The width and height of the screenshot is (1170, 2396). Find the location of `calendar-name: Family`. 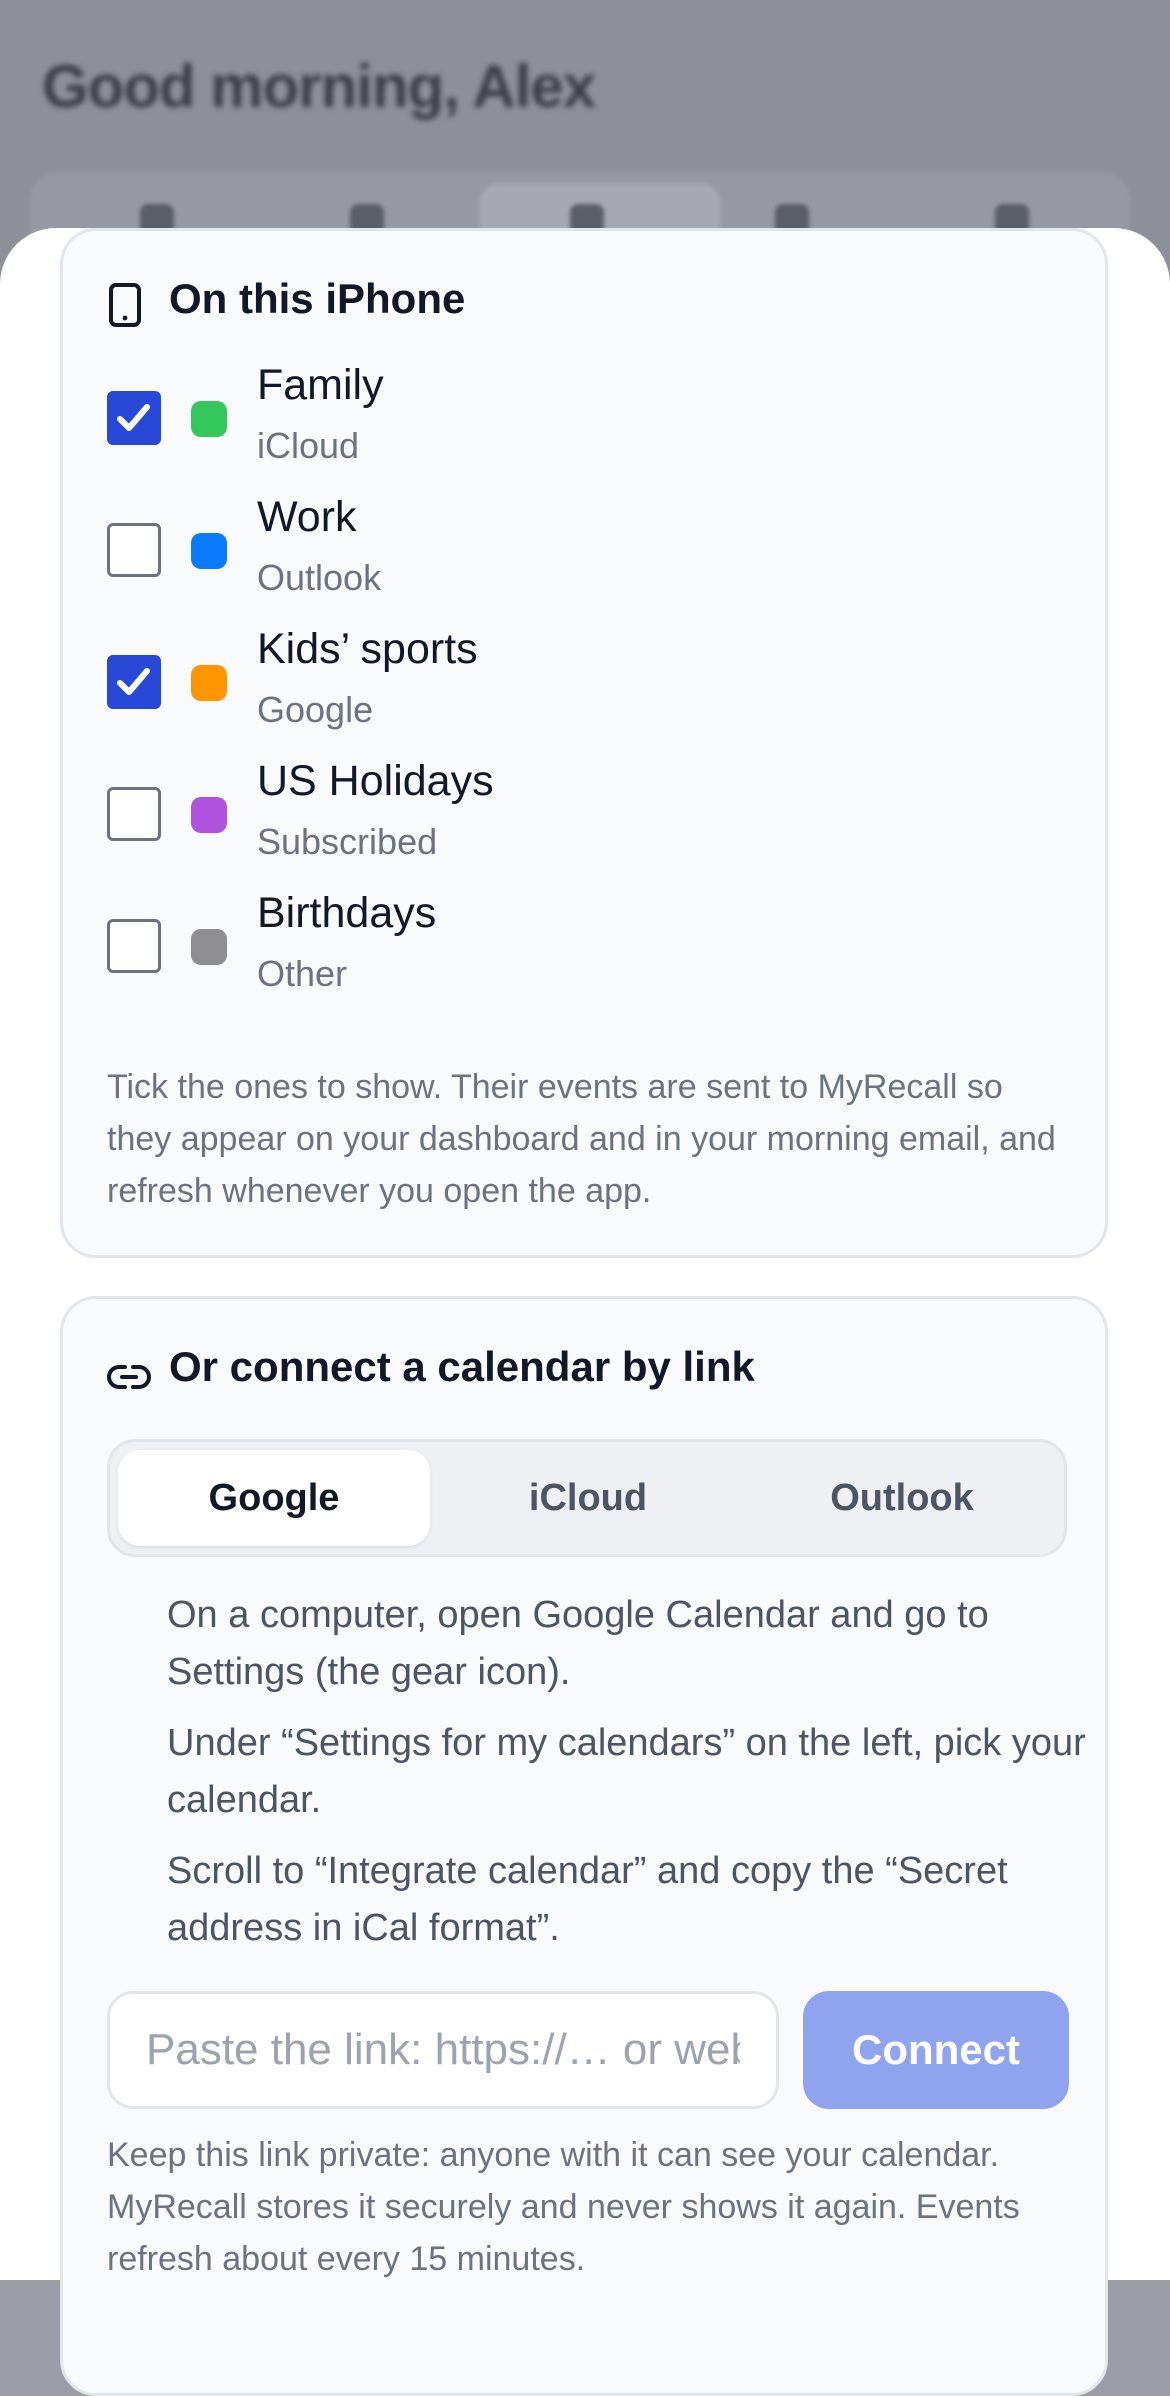

calendar-name: Family is located at coordinates (320, 385).